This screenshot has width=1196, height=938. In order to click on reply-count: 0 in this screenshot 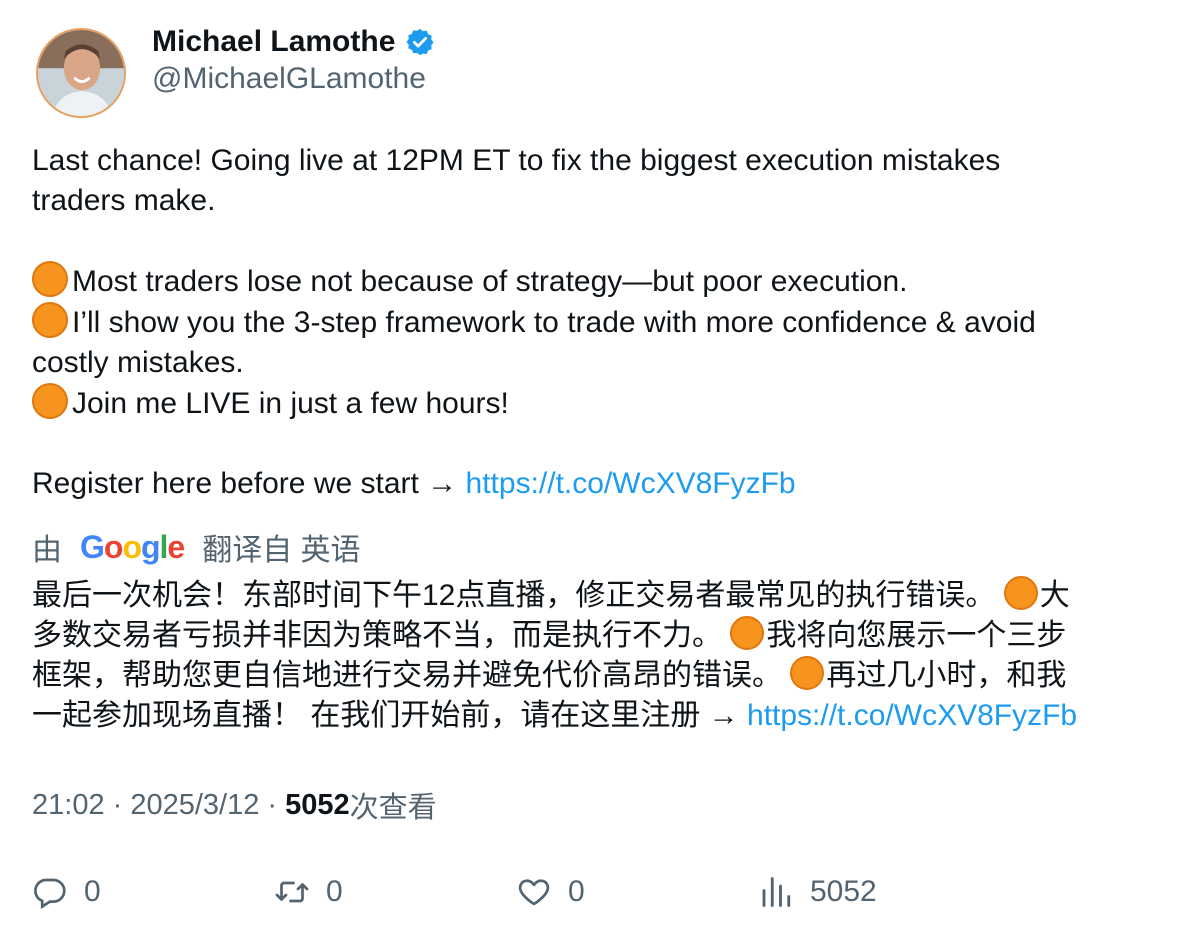, I will do `click(92, 891)`.